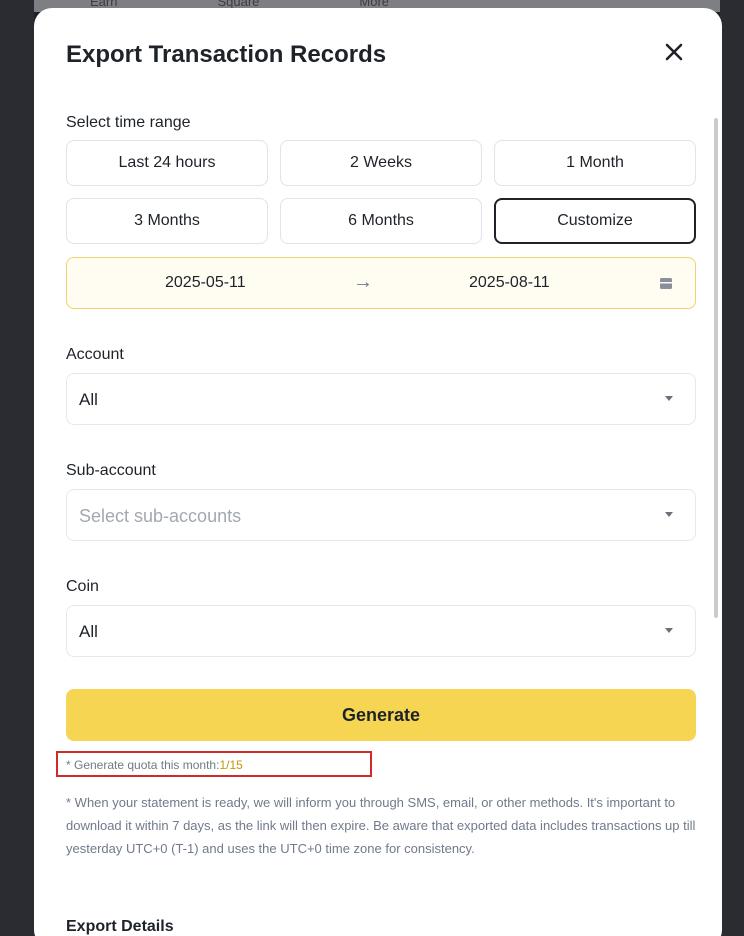 The height and width of the screenshot is (936, 744). I want to click on coin-label: Coin, so click(82, 586).